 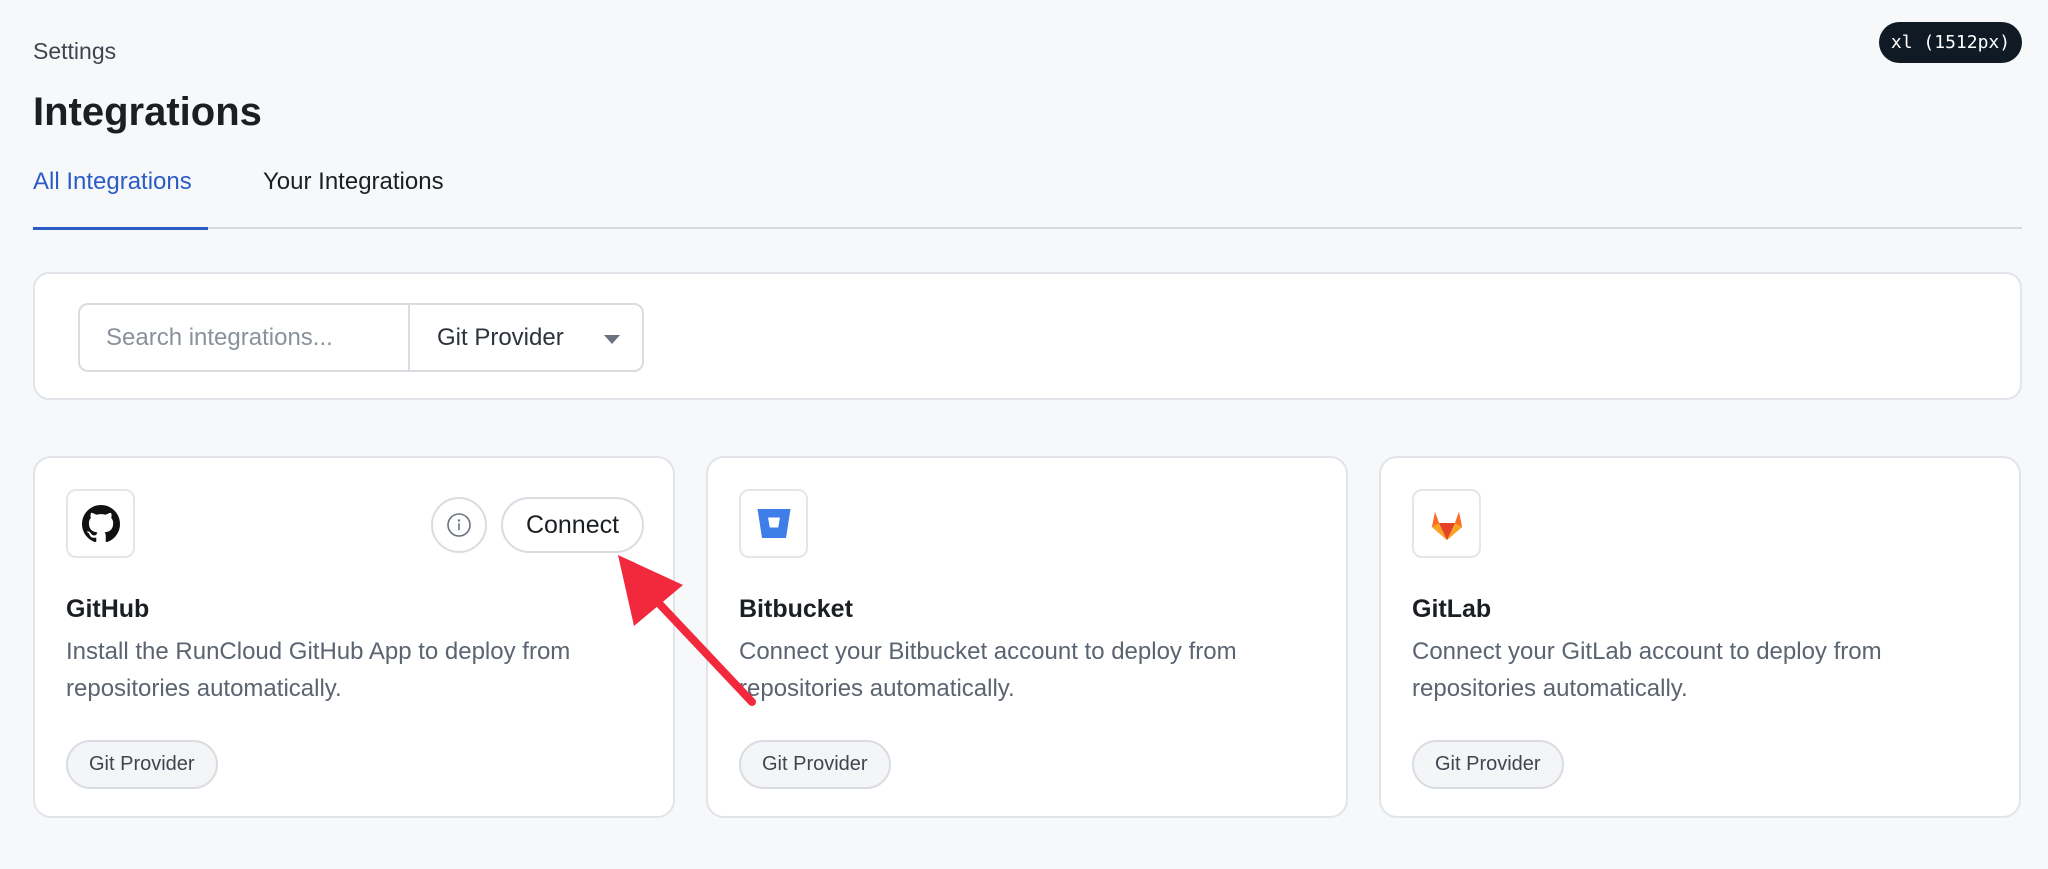 I want to click on info-icon, so click(x=459, y=525).